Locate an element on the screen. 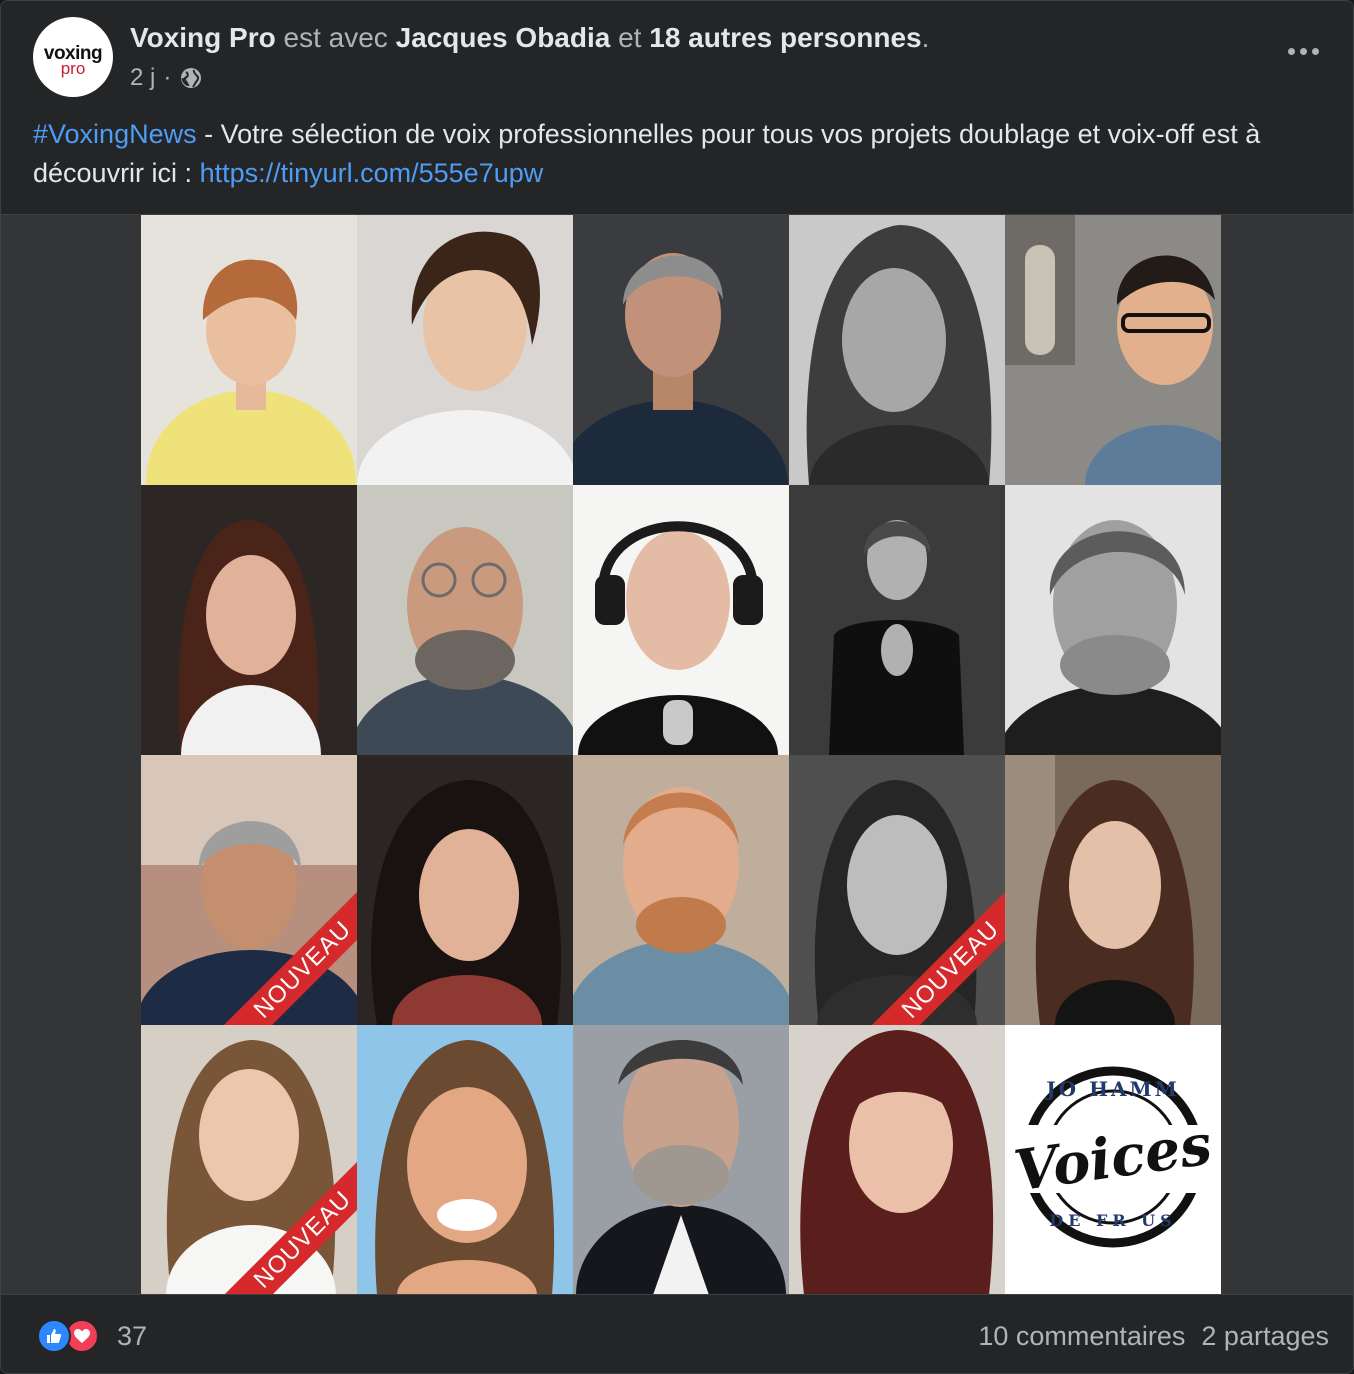  like-icon is located at coordinates (54, 1336).